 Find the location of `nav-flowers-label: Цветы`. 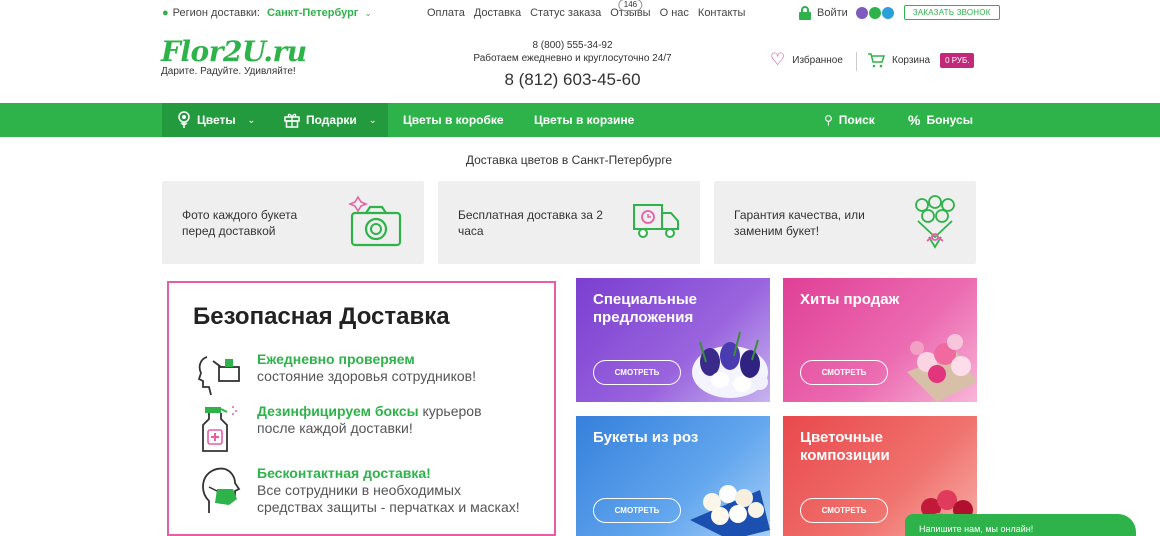

nav-flowers-label: Цветы is located at coordinates (216, 120).